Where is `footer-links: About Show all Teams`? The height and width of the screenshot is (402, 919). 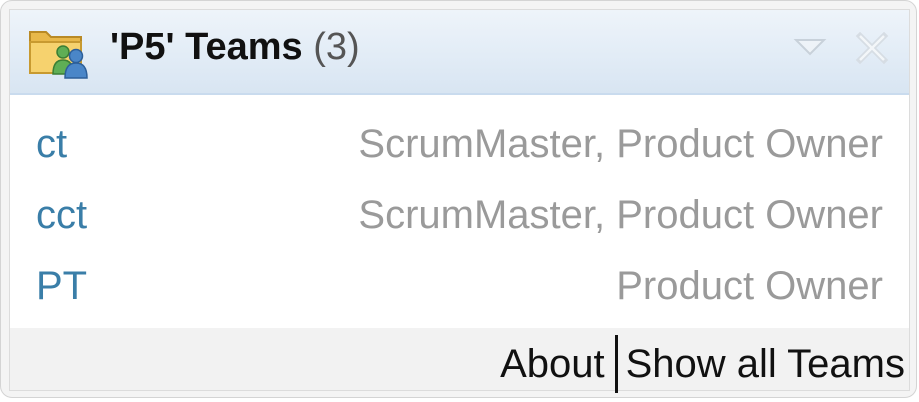 footer-links: About Show all Teams is located at coordinates (702, 364).